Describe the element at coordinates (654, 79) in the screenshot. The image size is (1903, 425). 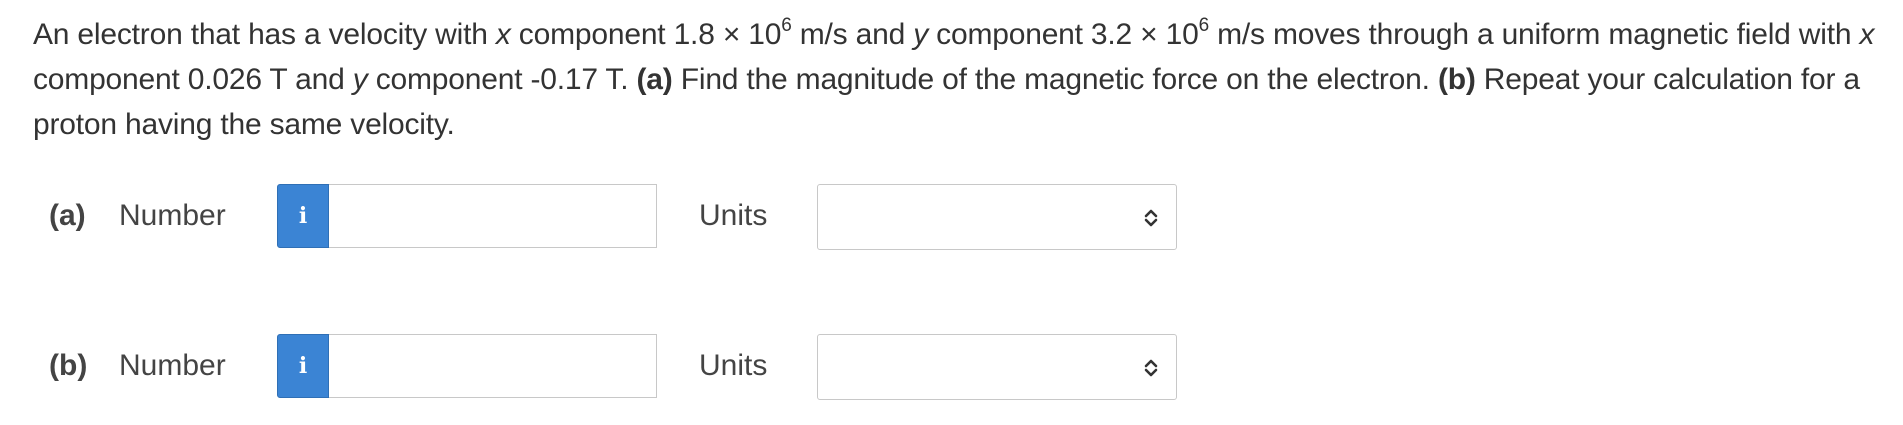
I see `part-a-tag: (a)` at that location.